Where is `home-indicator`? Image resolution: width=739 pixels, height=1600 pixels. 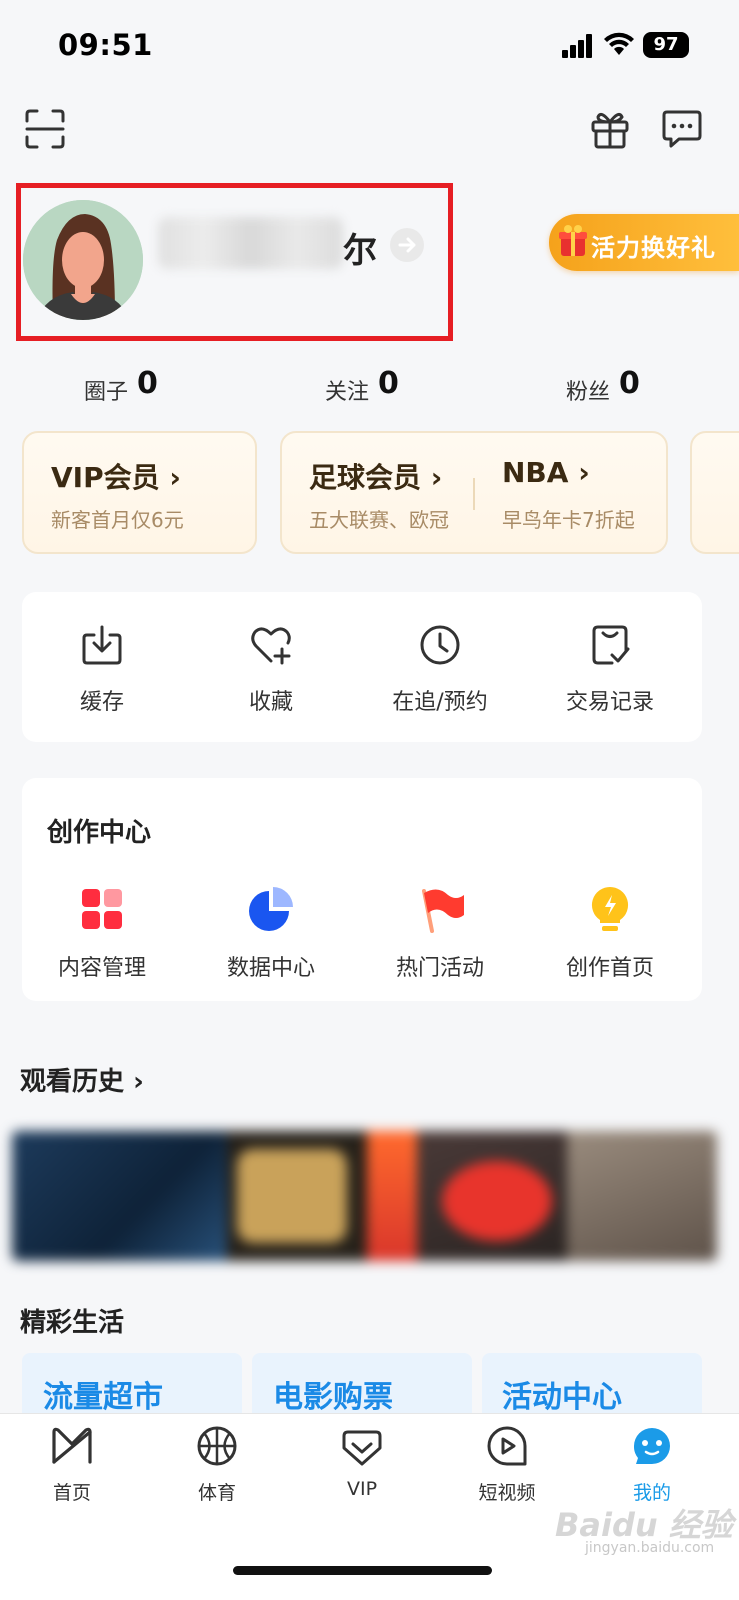
home-indicator is located at coordinates (362, 1570).